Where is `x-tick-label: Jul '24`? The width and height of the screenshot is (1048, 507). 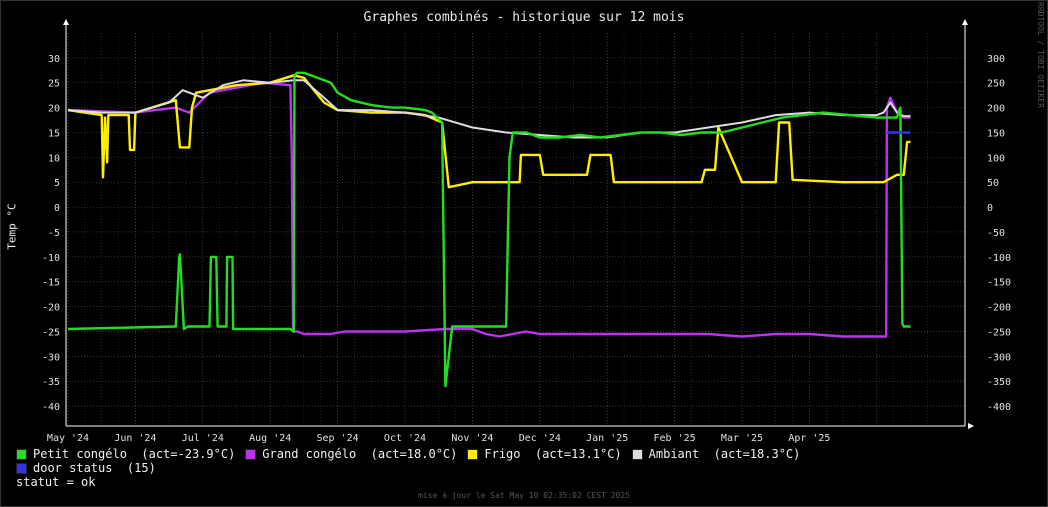 x-tick-label: Jul '24 is located at coordinates (203, 438).